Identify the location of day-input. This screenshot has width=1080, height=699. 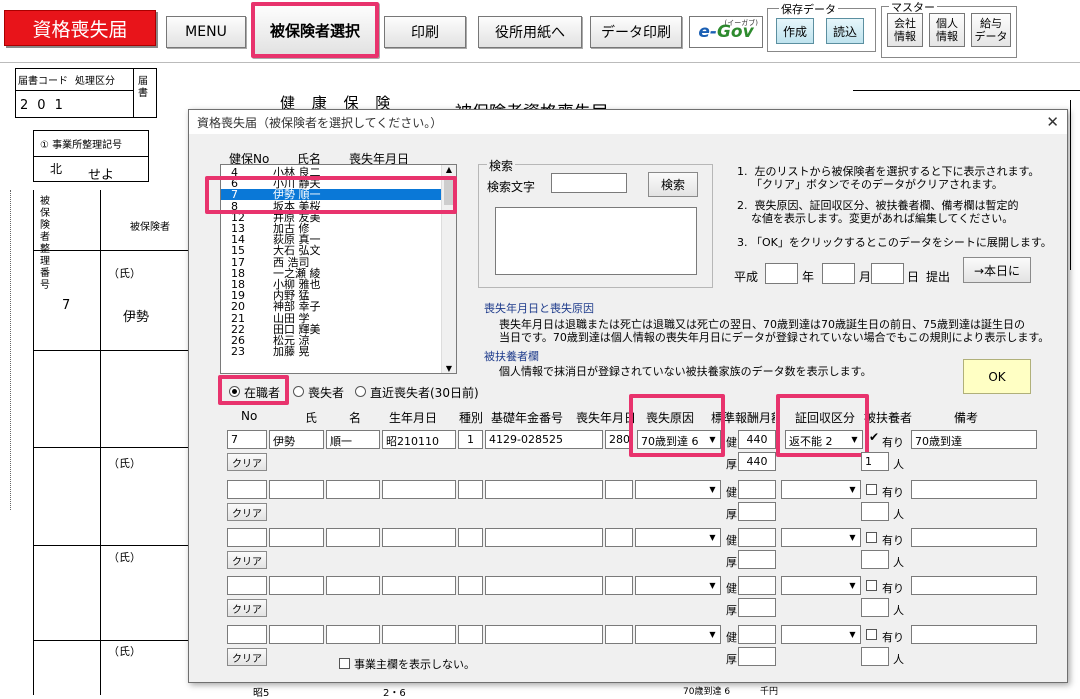
(887, 273).